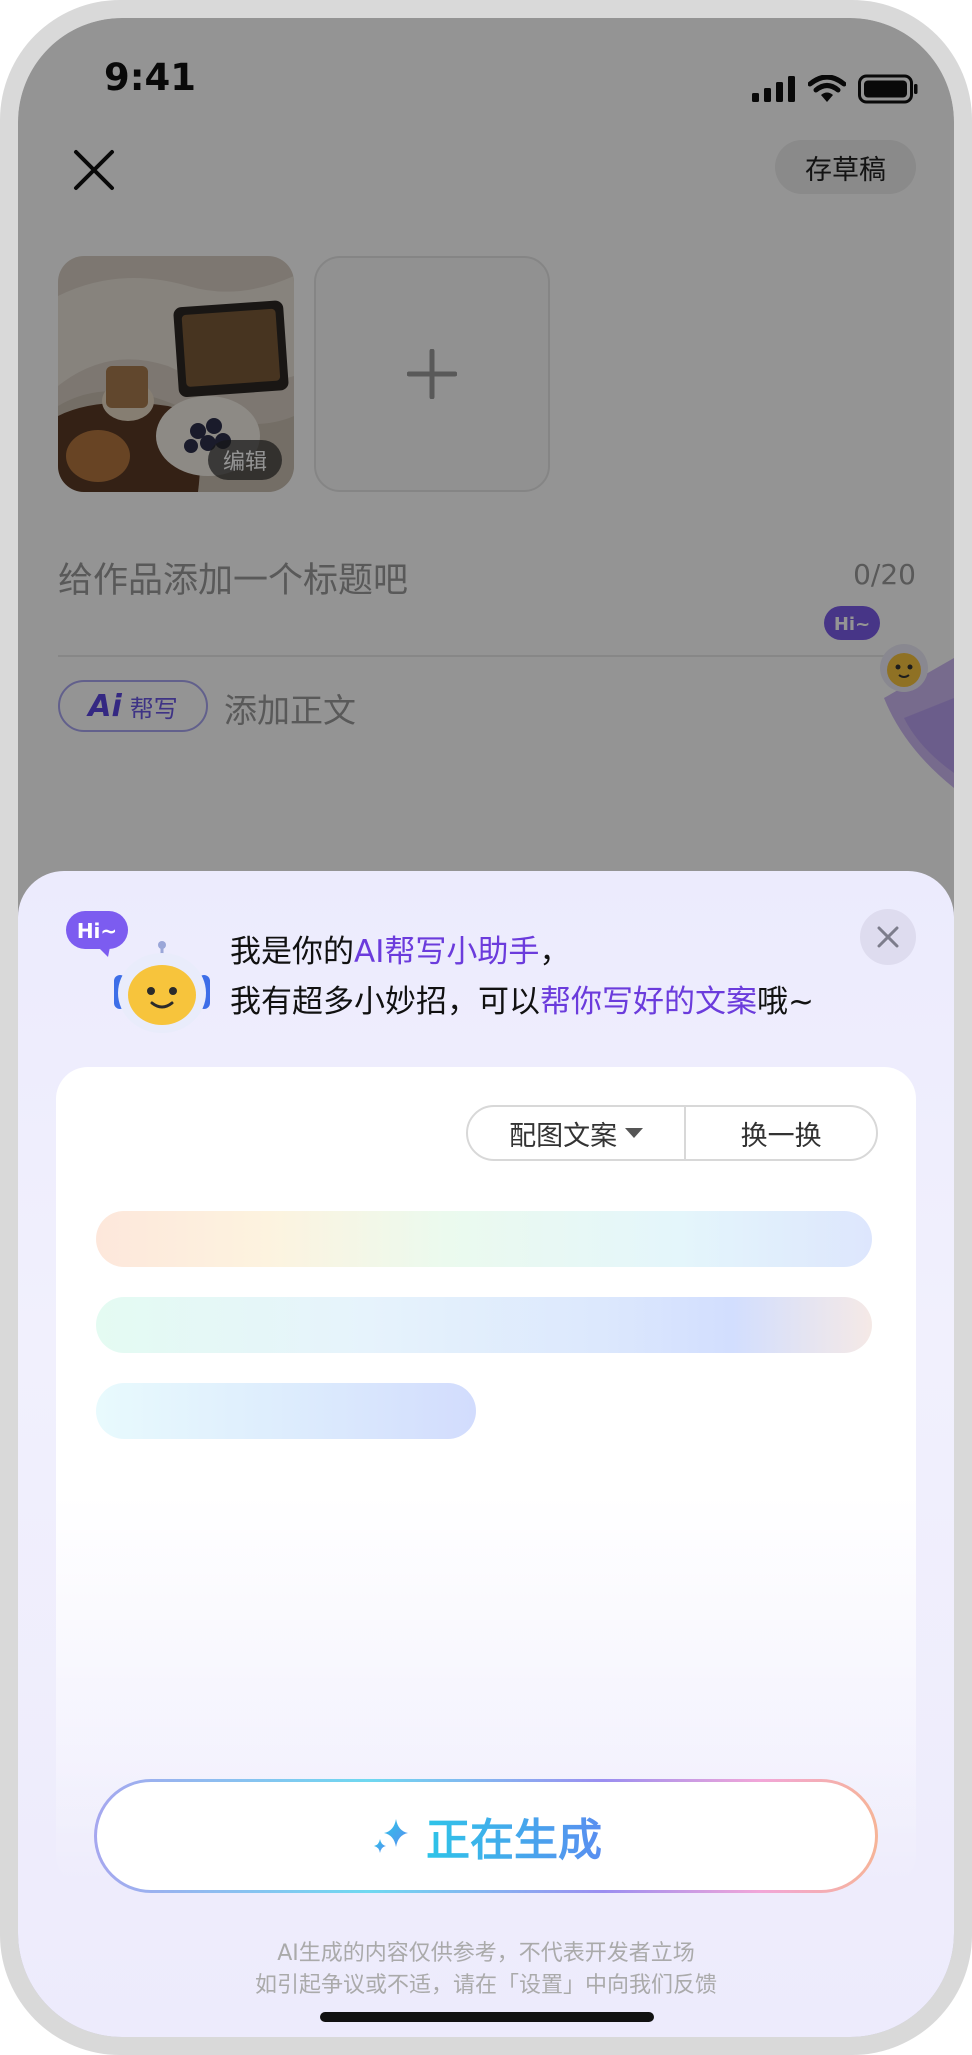  I want to click on intro-line-1: 我是你的AI帮写小助手，, so click(400, 952).